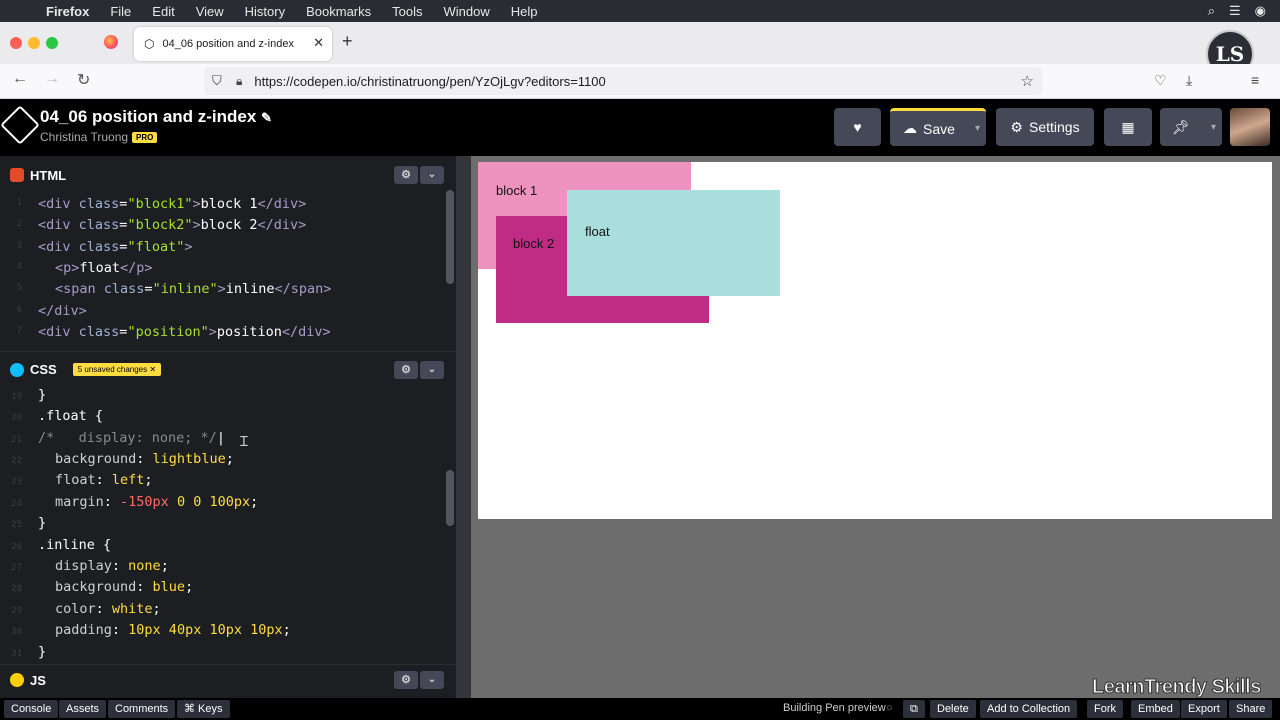 The width and height of the screenshot is (1280, 720). What do you see at coordinates (834, 708) in the screenshot?
I see `build-status: Building Pen preview` at bounding box center [834, 708].